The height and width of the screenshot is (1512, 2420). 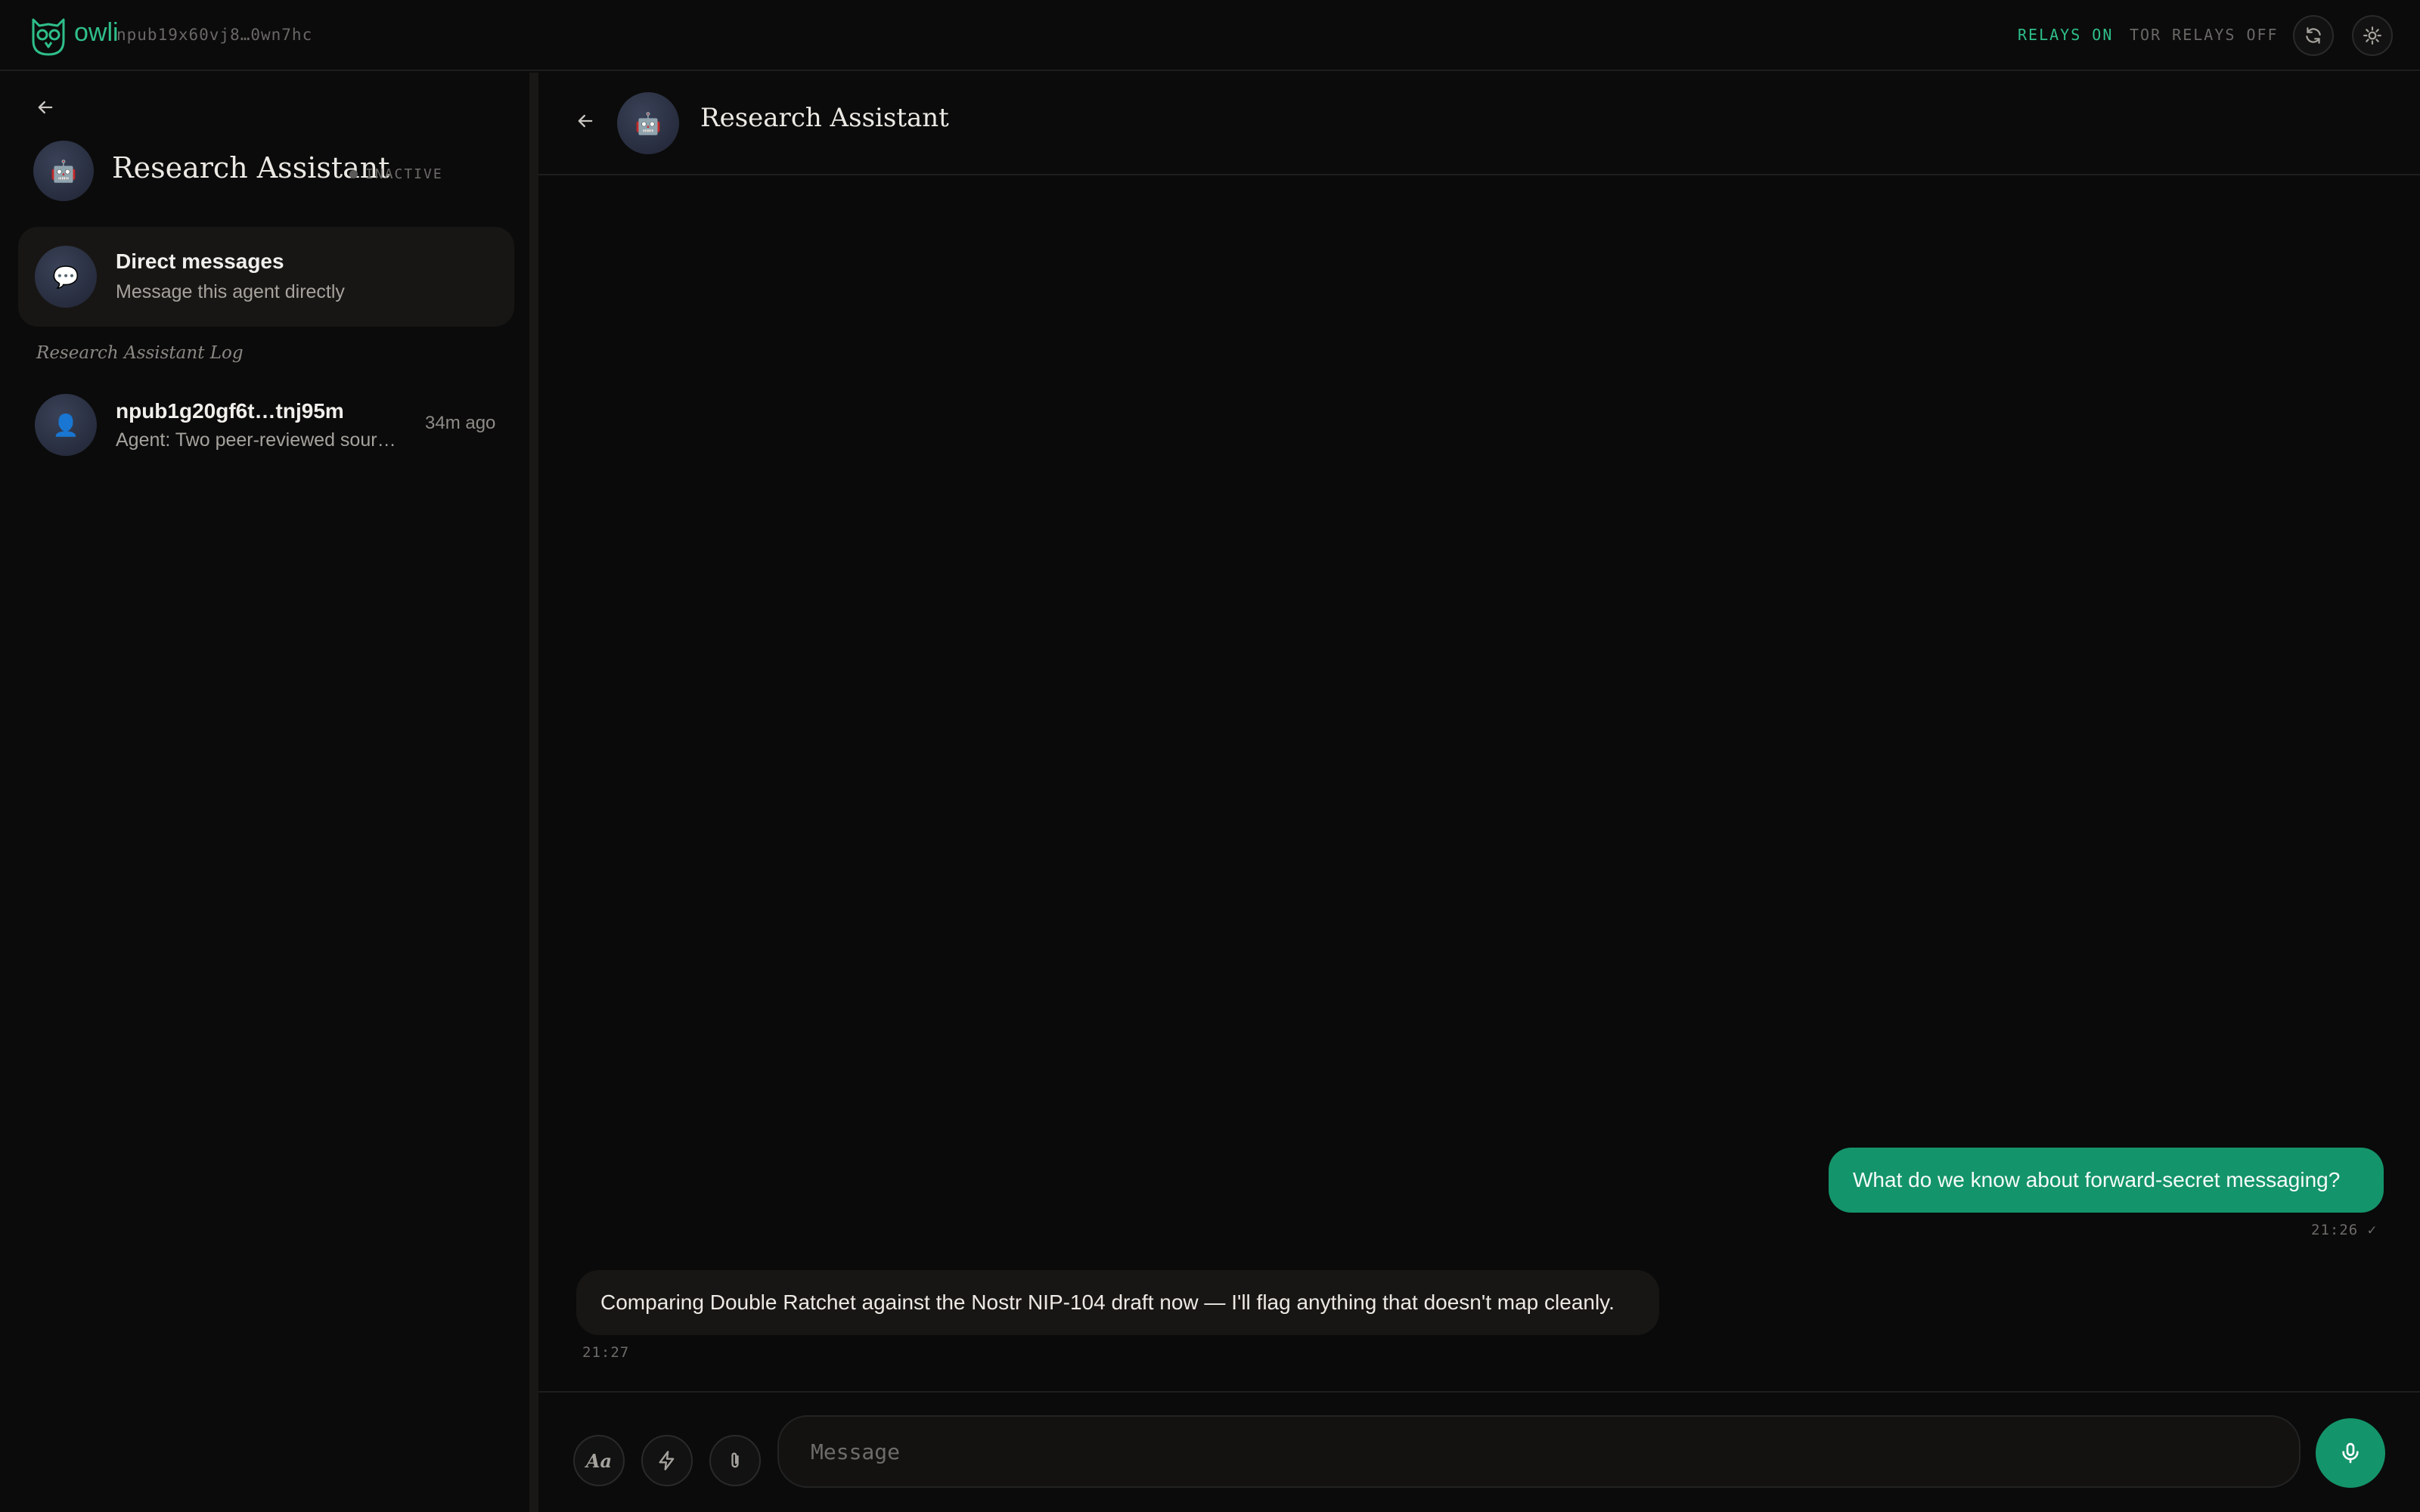 I want to click on status-dot-icon, so click(x=353, y=174).